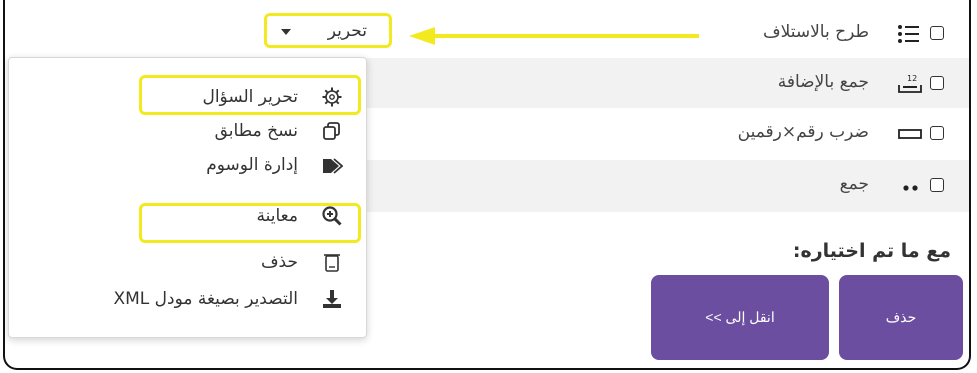  I want to click on delete-selected-button: حذف, so click(901, 317).